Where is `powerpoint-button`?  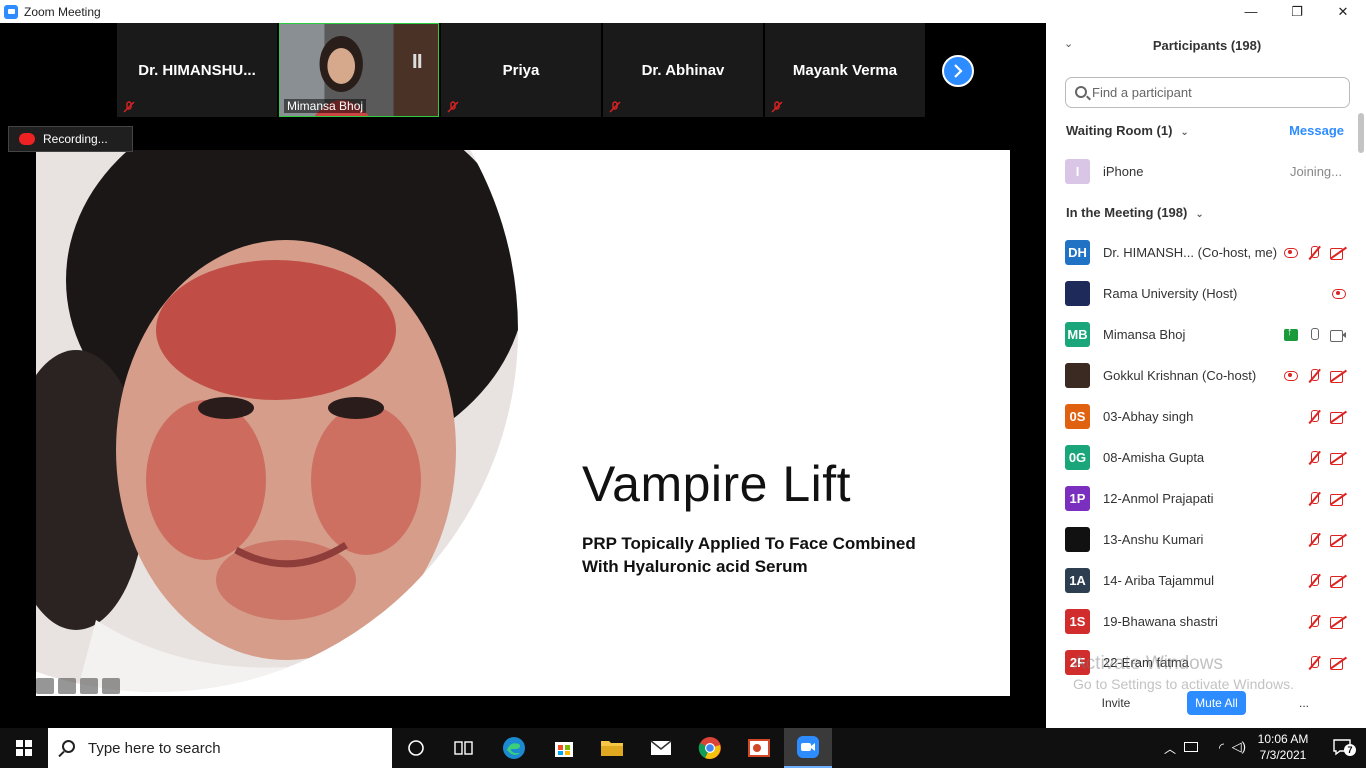
powerpoint-button is located at coordinates (759, 748).